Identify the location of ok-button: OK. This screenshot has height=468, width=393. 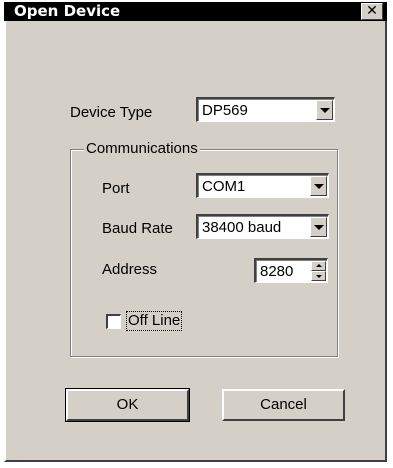
(127, 405).